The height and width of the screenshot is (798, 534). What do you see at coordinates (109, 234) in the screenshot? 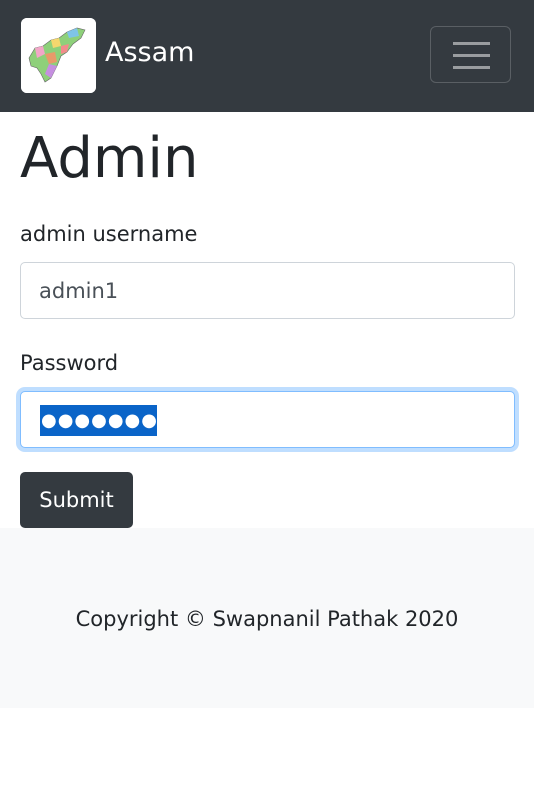
I see `username-label: admin username` at bounding box center [109, 234].